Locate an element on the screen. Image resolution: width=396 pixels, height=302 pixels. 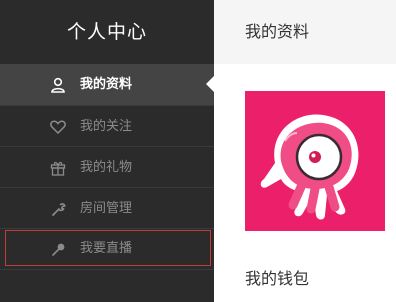
sidebar-item-room-management: 房间管理 is located at coordinates (107, 208).